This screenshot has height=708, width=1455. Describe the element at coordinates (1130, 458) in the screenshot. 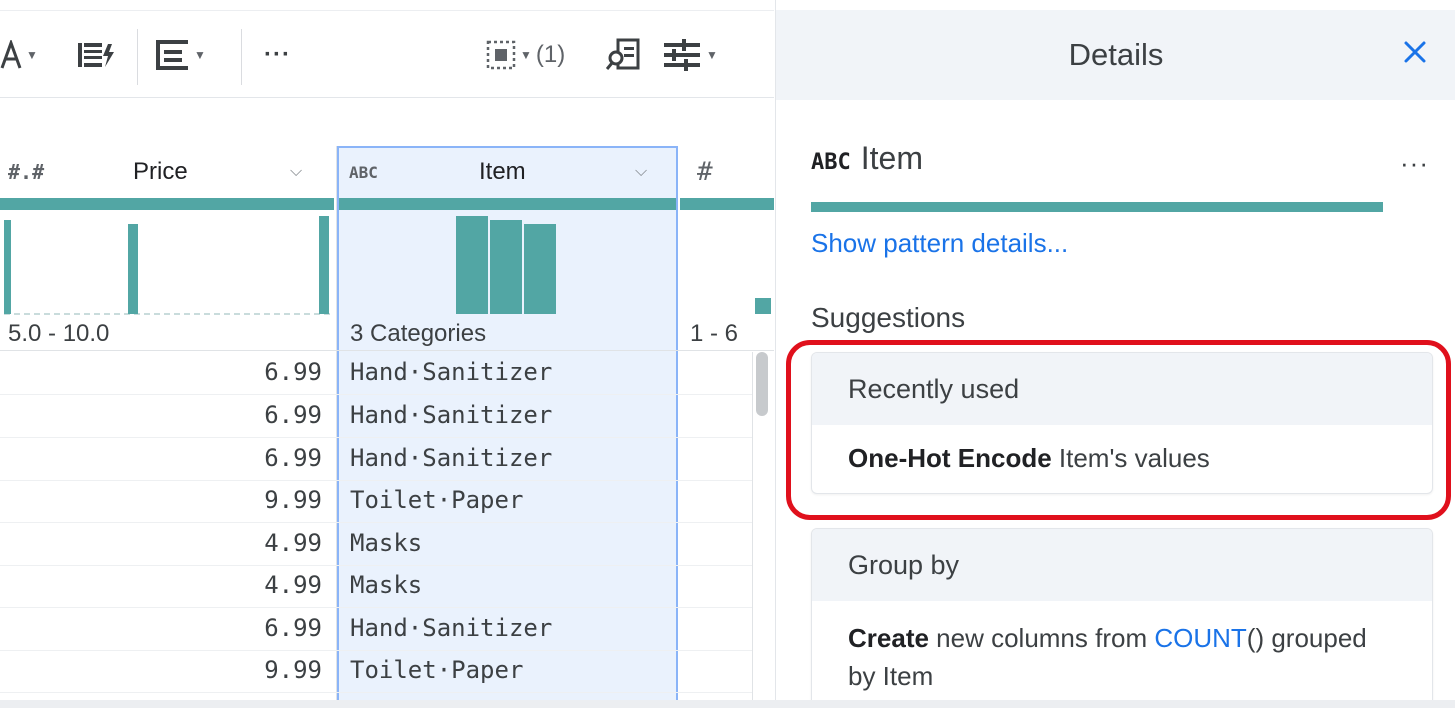

I see `suggestion-target: Item's values` at that location.